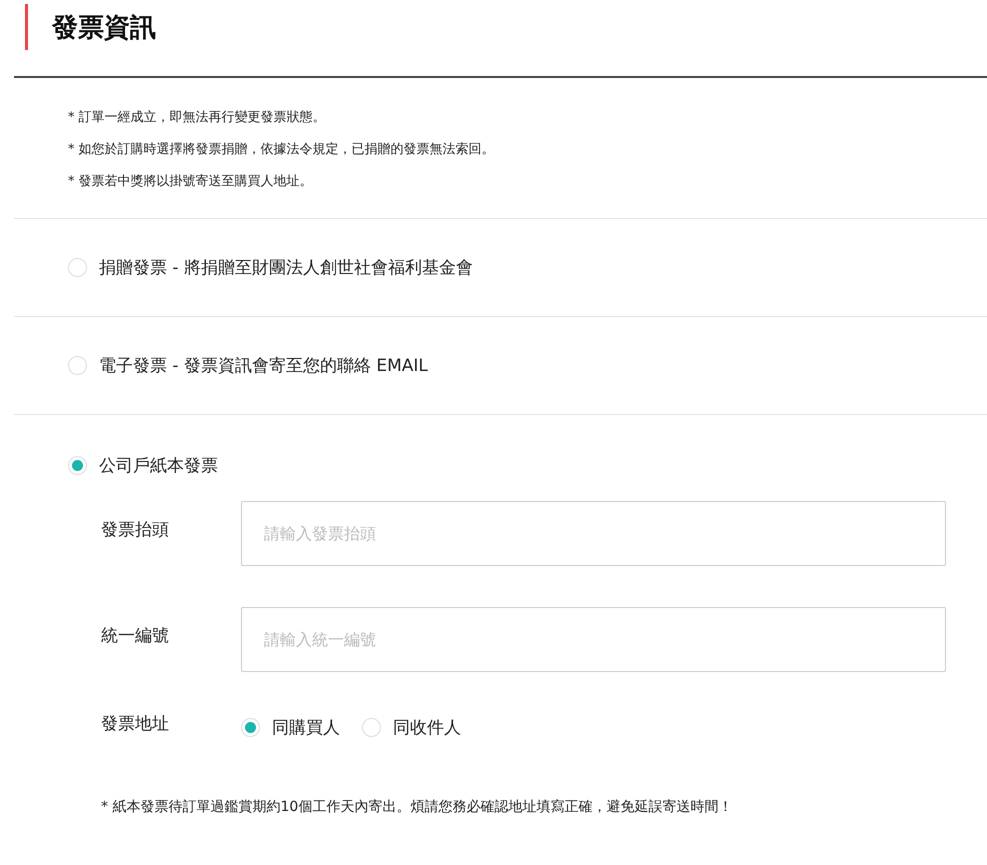 This screenshot has width=987, height=865. What do you see at coordinates (197, 118) in the screenshot?
I see `note-text: * 訂單一經成立，即無法再行變更發票狀態。` at bounding box center [197, 118].